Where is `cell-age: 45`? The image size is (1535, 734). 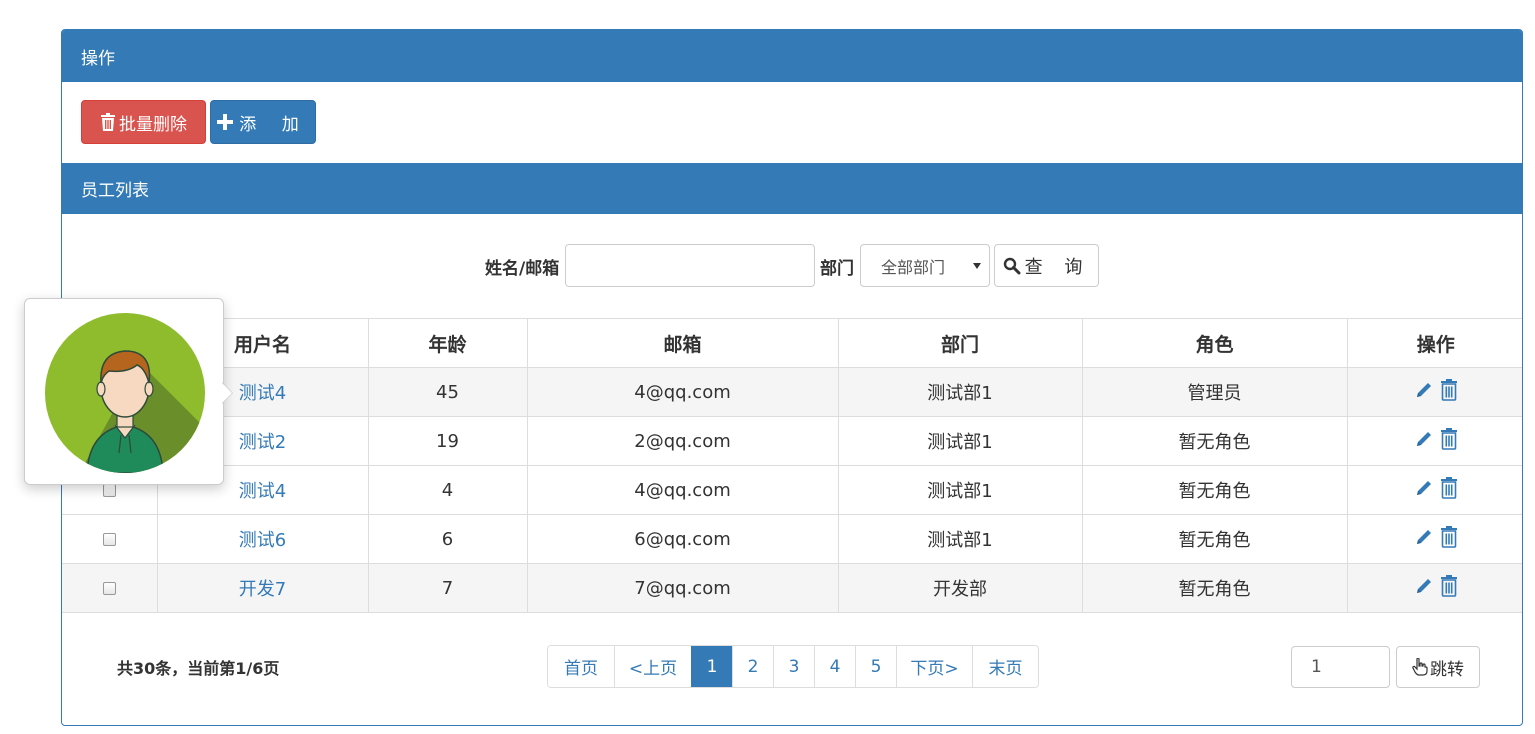
cell-age: 45 is located at coordinates (447, 392).